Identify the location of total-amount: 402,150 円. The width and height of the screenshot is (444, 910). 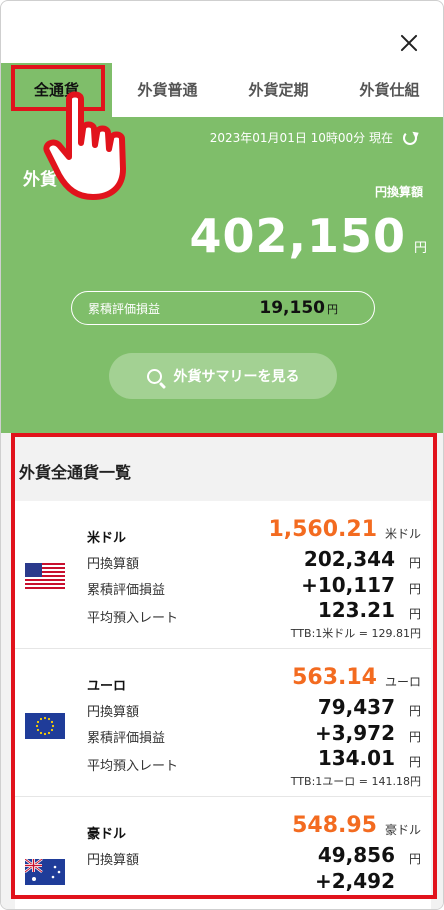
(308, 236).